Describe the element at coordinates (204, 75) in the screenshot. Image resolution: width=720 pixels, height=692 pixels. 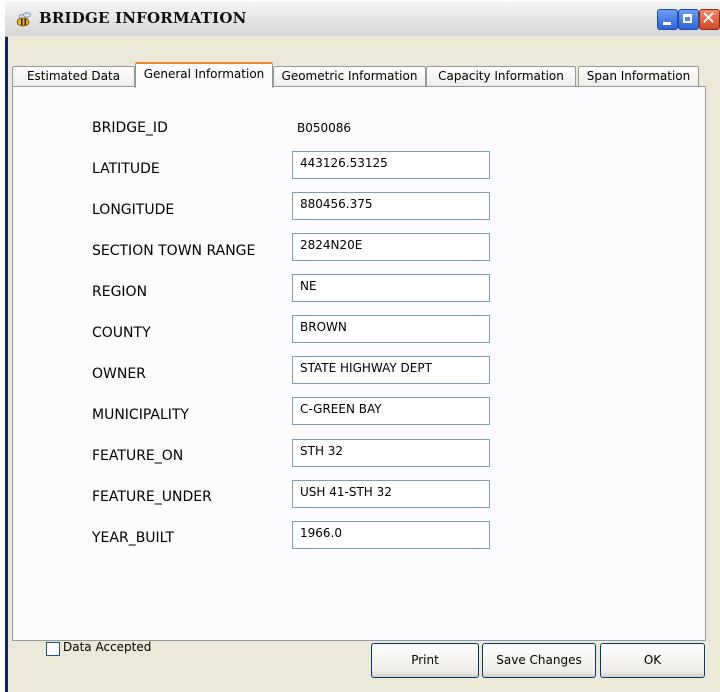
I see `tab-general-information: General Information` at that location.